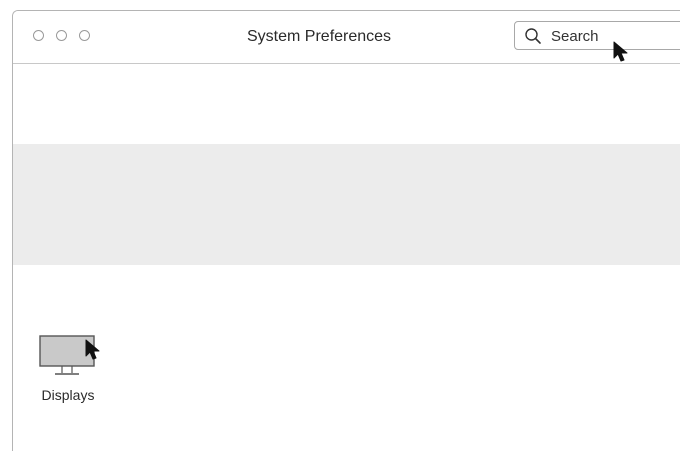  What do you see at coordinates (533, 36) in the screenshot?
I see `search-icon` at bounding box center [533, 36].